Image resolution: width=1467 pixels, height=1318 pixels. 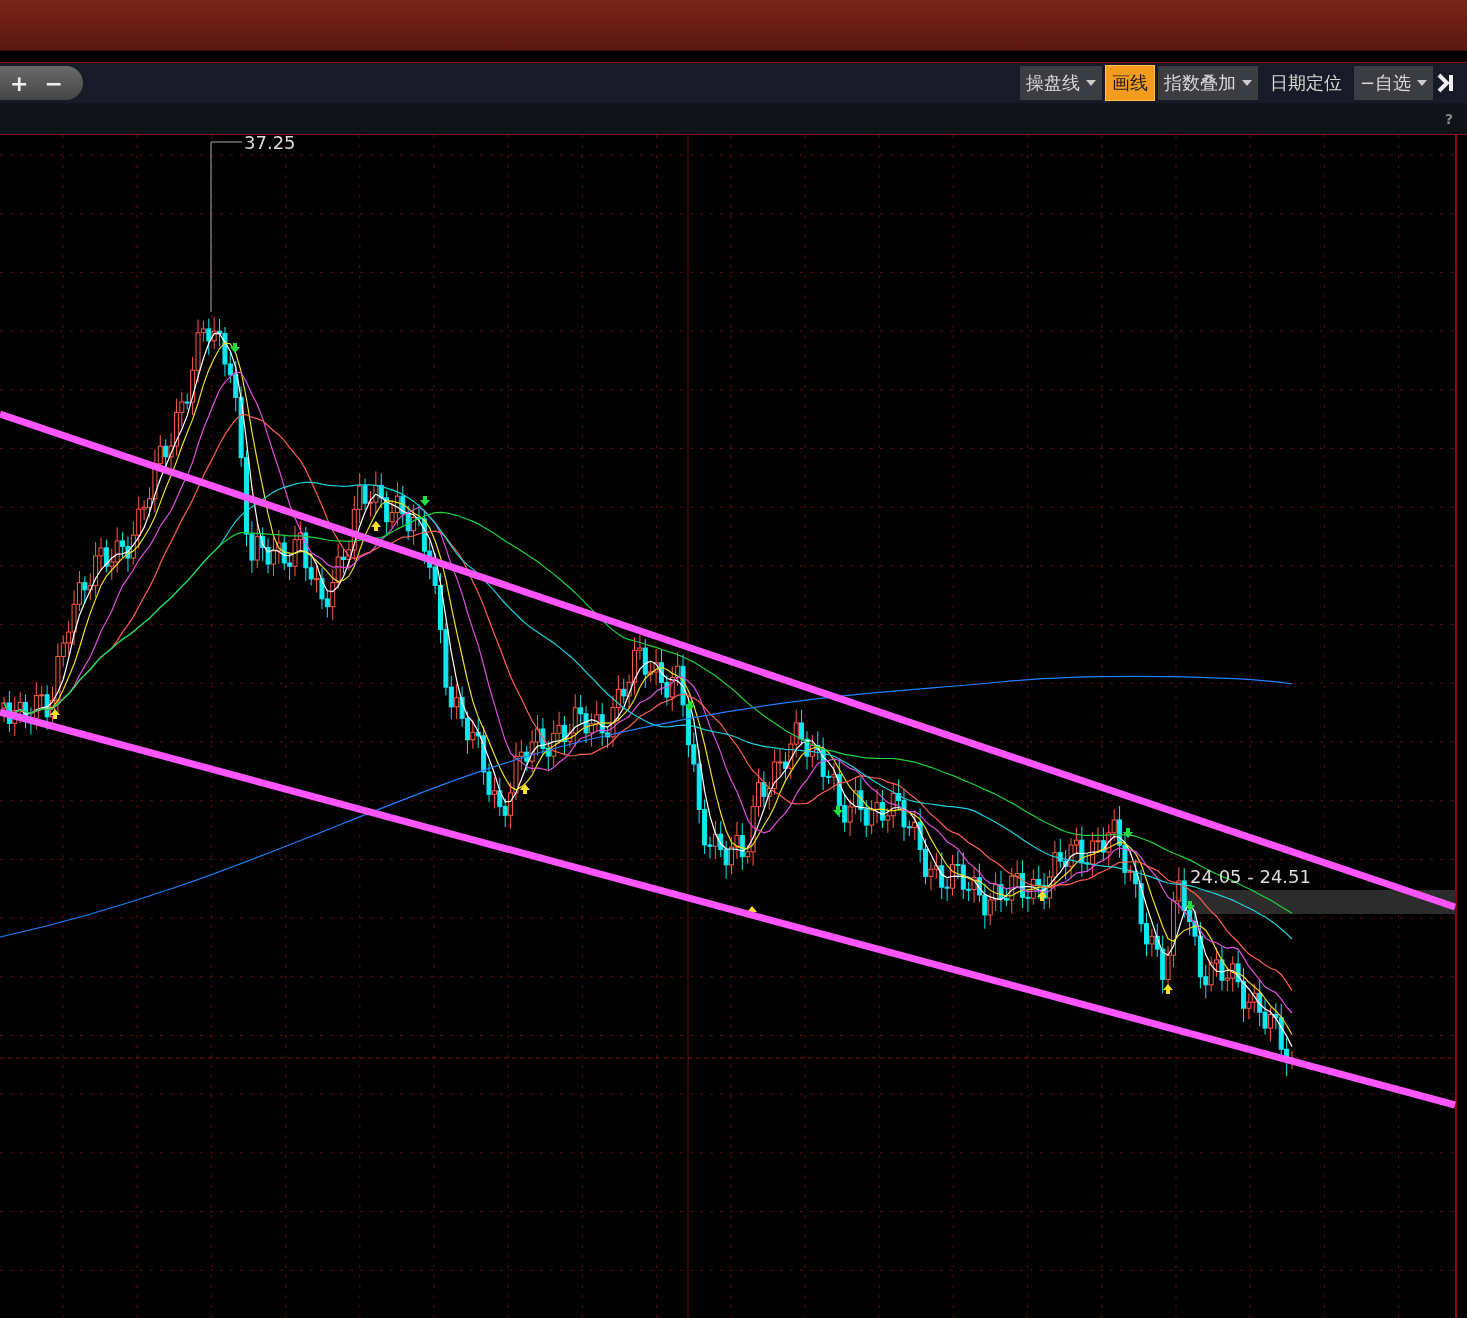 I want to click on toolbar-button: 画线, so click(x=1129, y=83).